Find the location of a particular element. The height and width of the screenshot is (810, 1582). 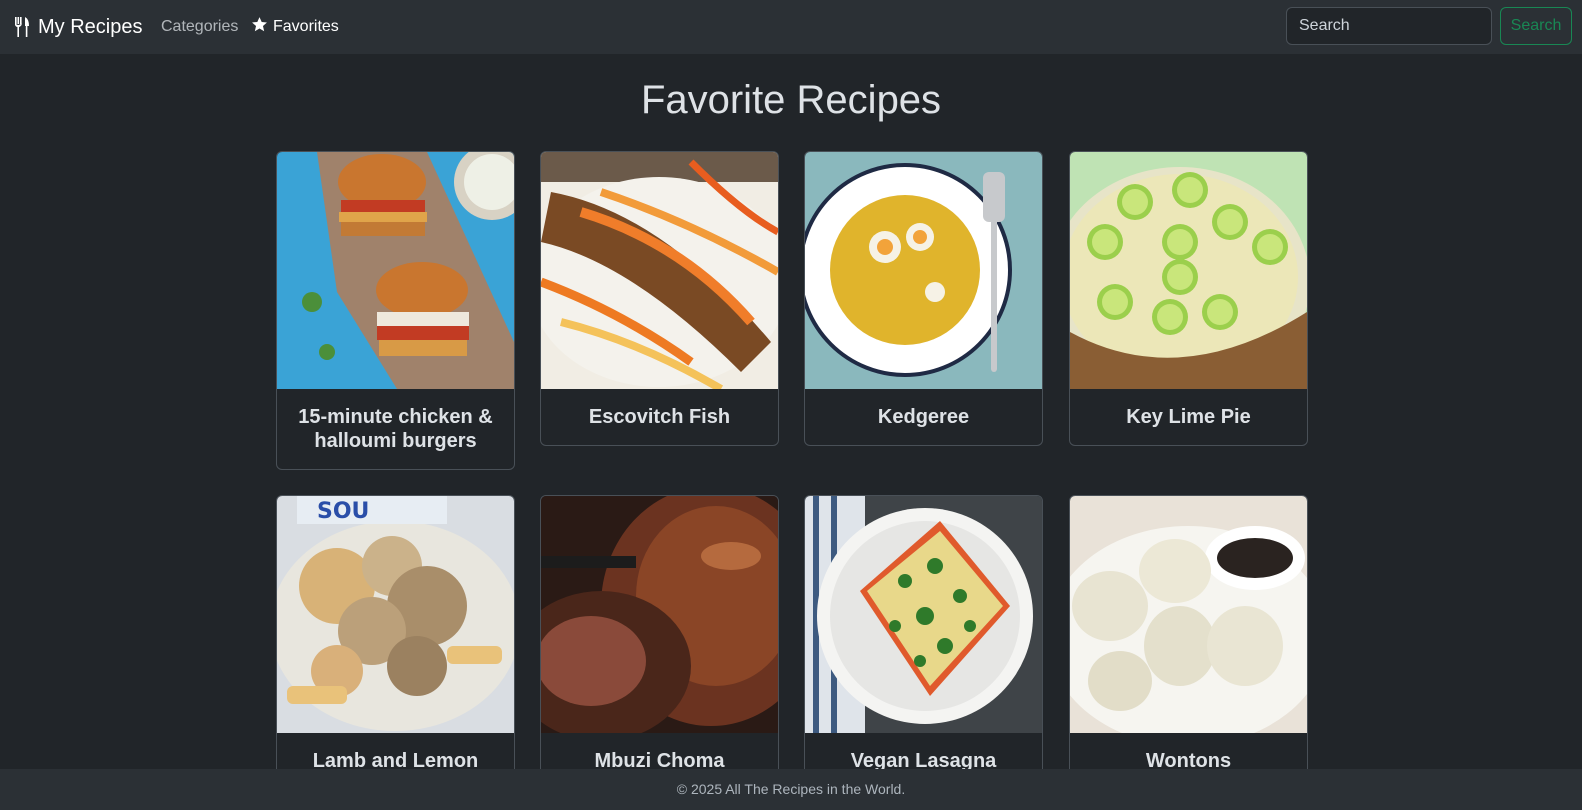

svg-text: SOU is located at coordinates (343, 511).